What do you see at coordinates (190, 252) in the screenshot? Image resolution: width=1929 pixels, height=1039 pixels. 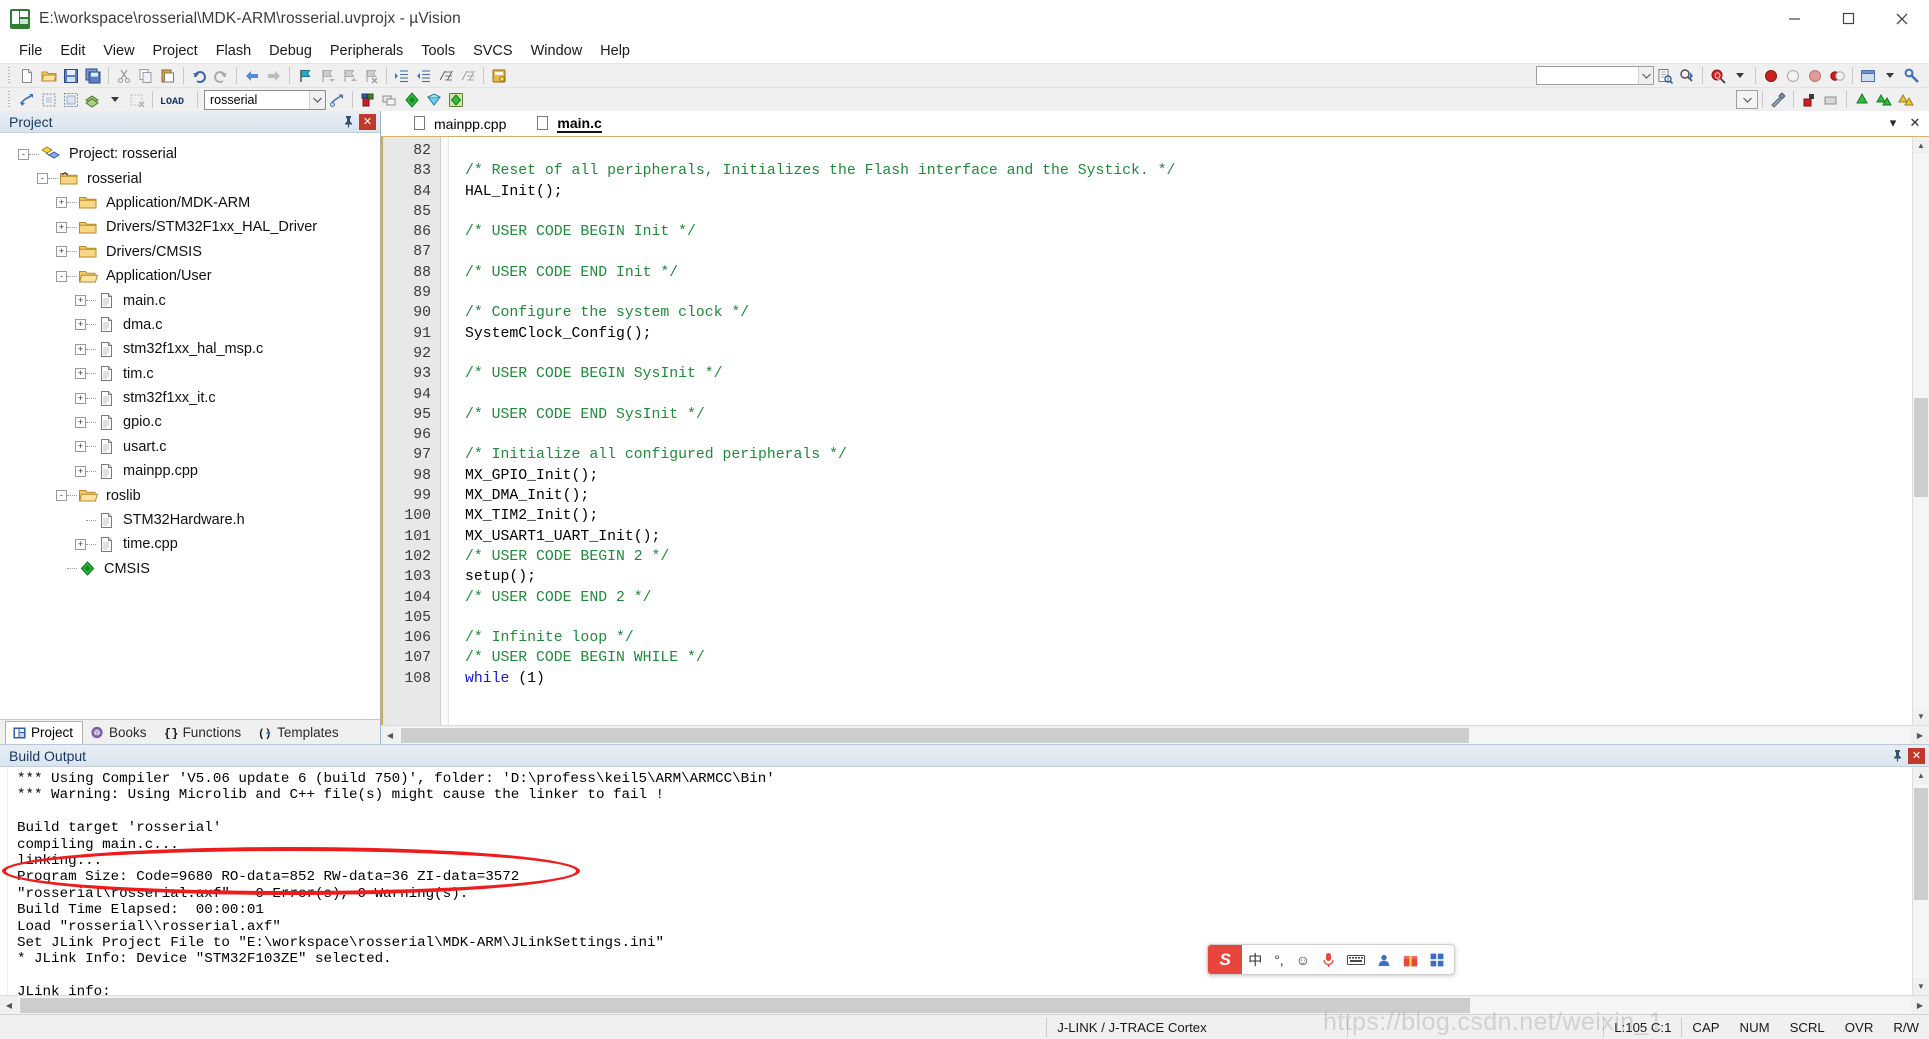 I see `tree-item: + Drivers/CMSIS` at bounding box center [190, 252].